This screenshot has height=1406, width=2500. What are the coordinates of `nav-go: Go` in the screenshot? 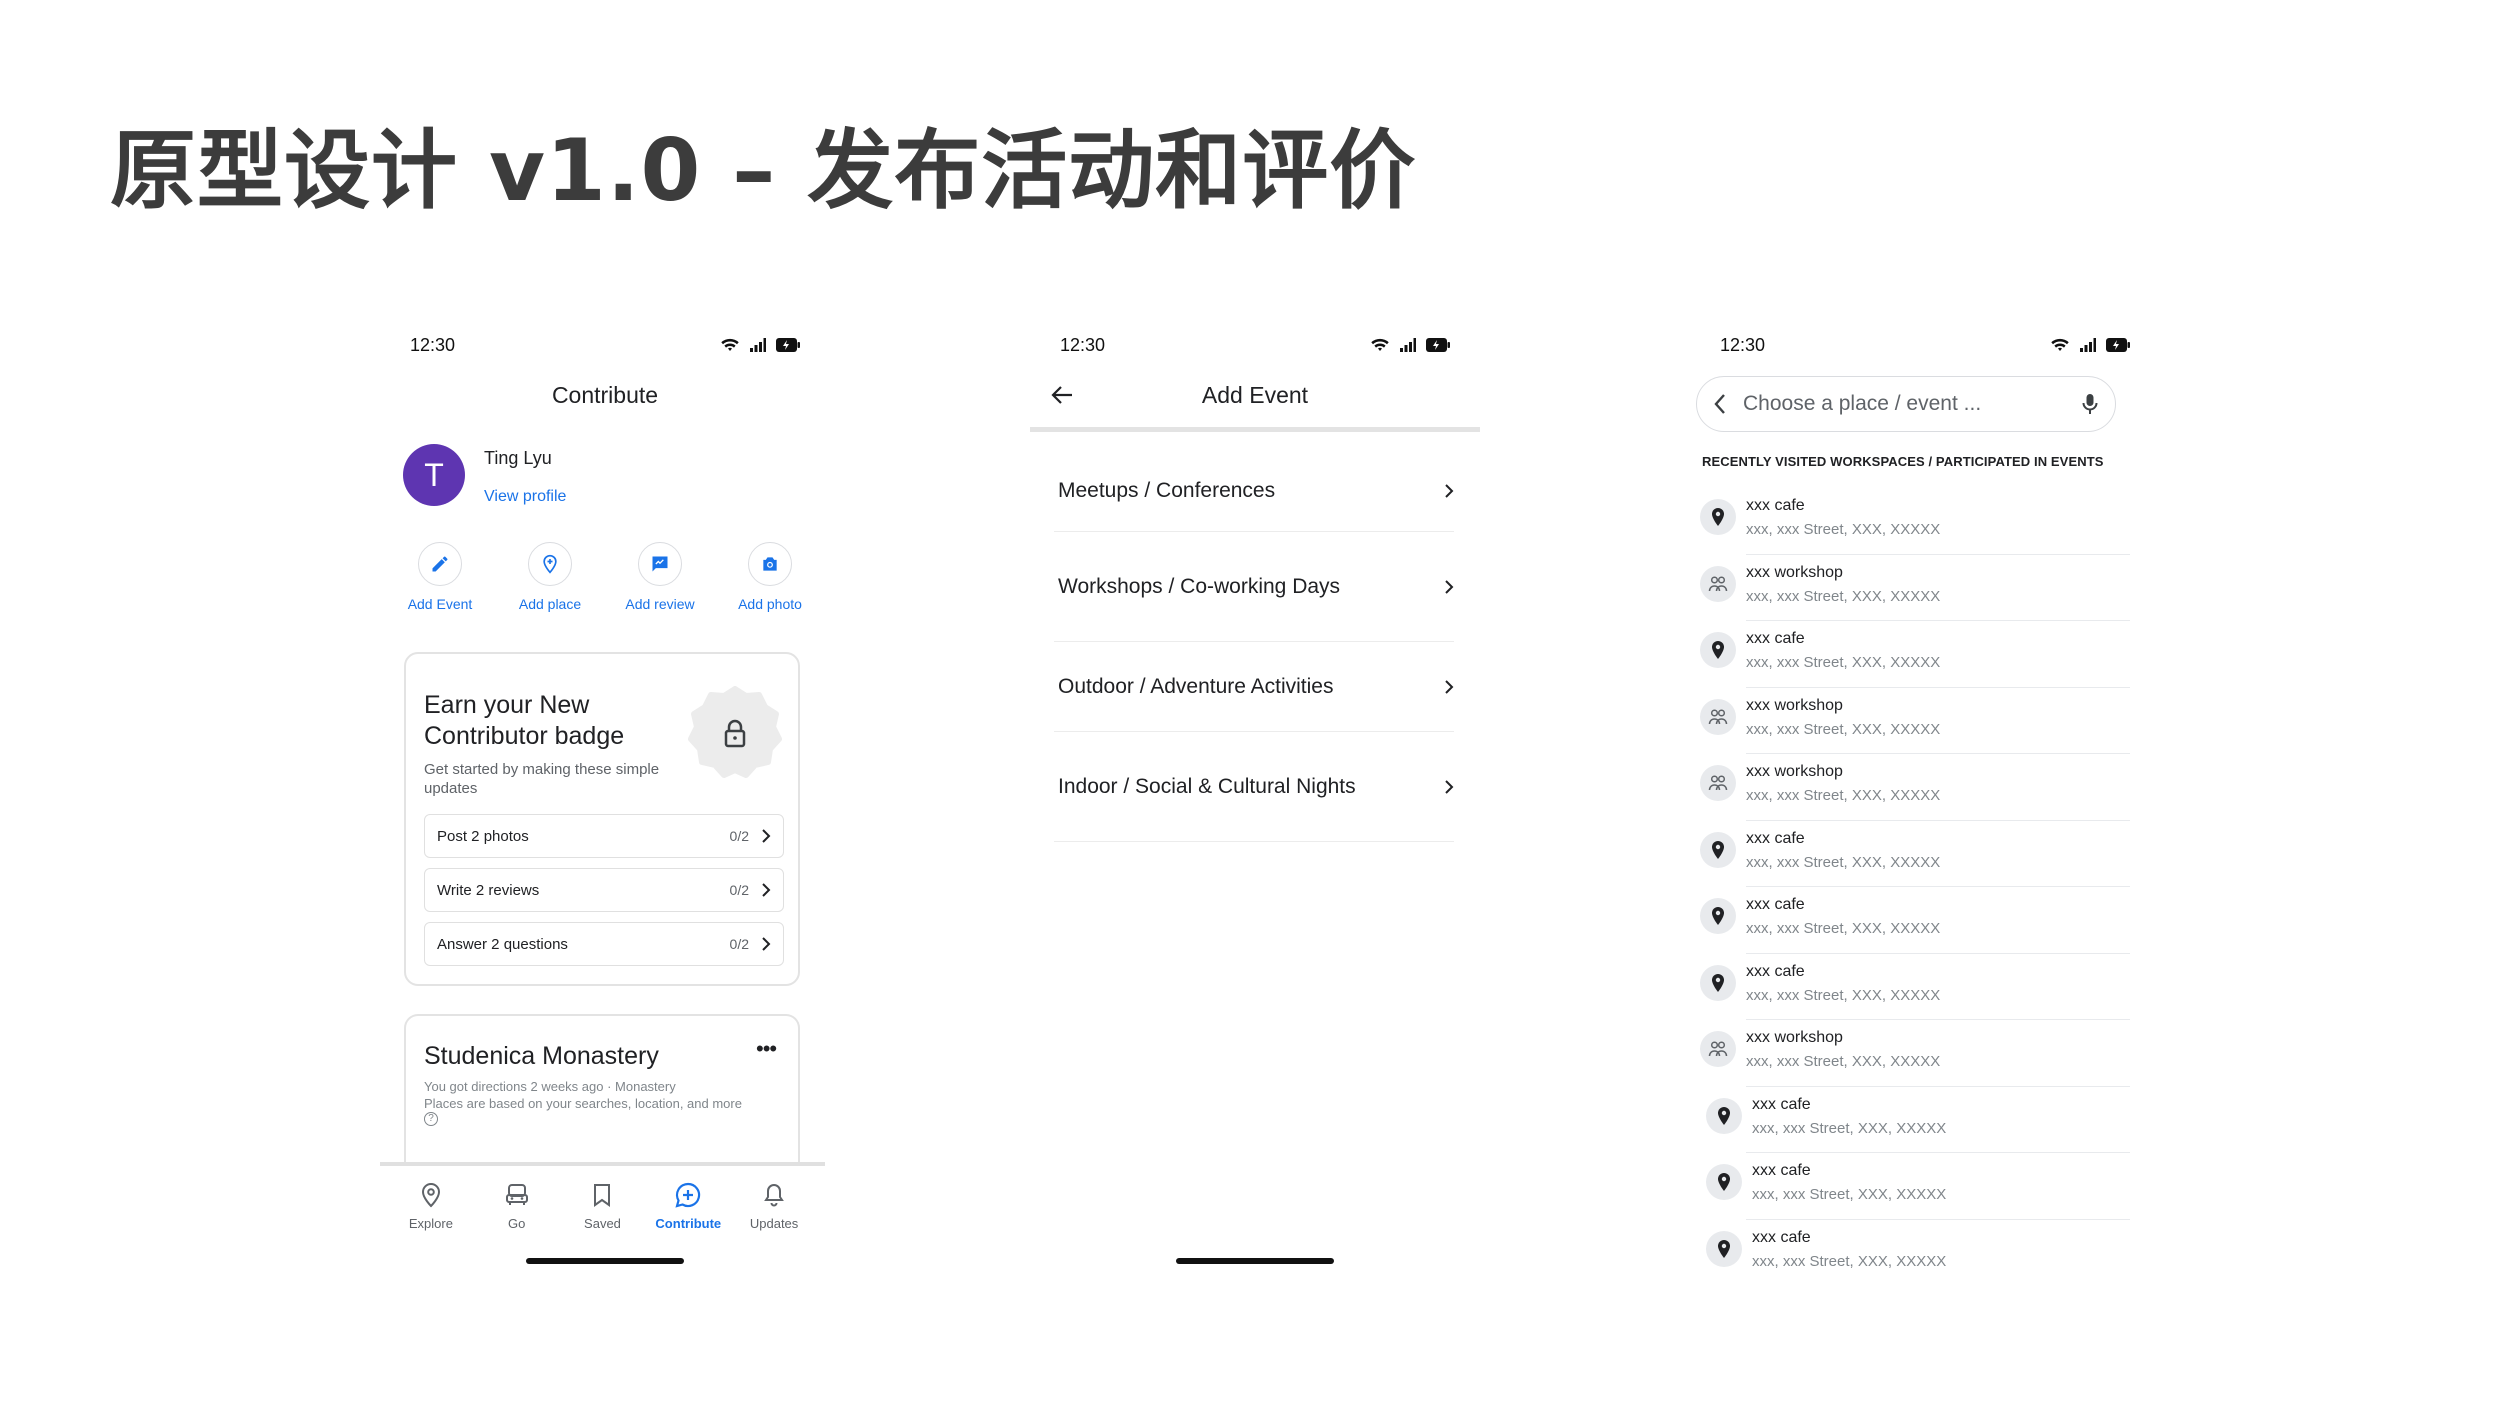 It's located at (517, 1231).